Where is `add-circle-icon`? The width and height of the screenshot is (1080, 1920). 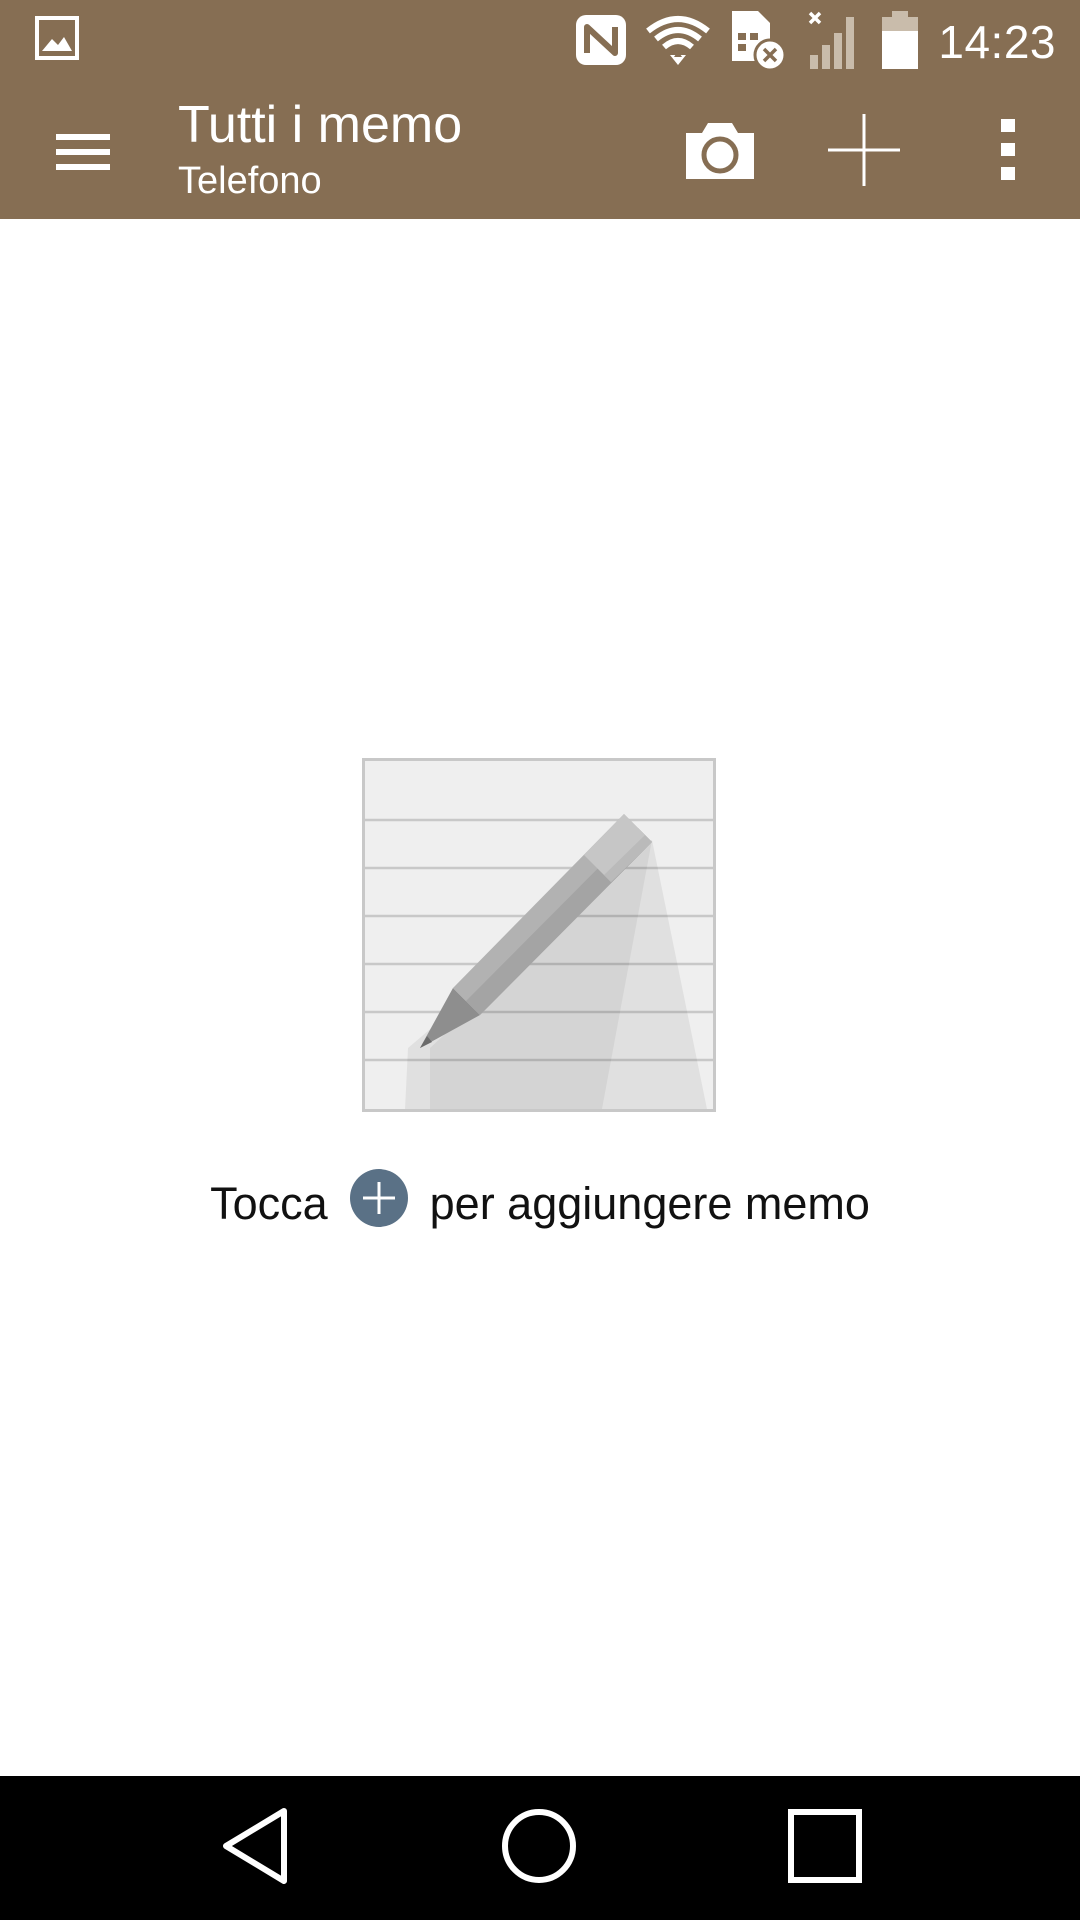
add-circle-icon is located at coordinates (378, 1198).